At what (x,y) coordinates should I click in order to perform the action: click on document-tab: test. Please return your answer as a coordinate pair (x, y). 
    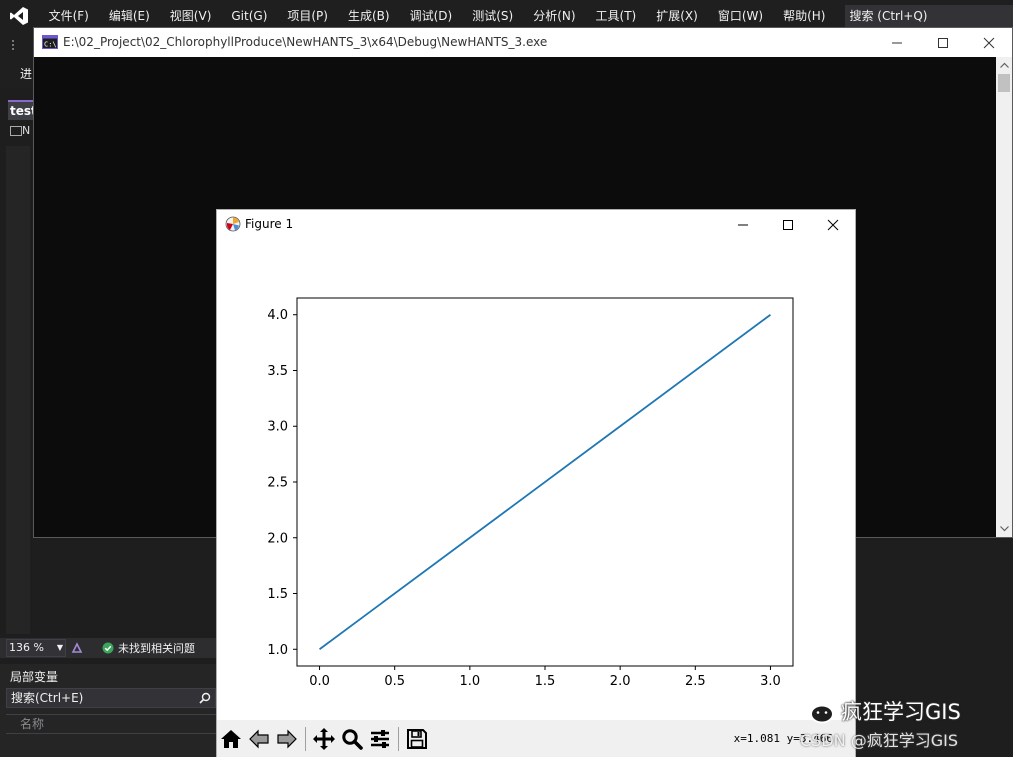
    Looking at the image, I should click on (21, 110).